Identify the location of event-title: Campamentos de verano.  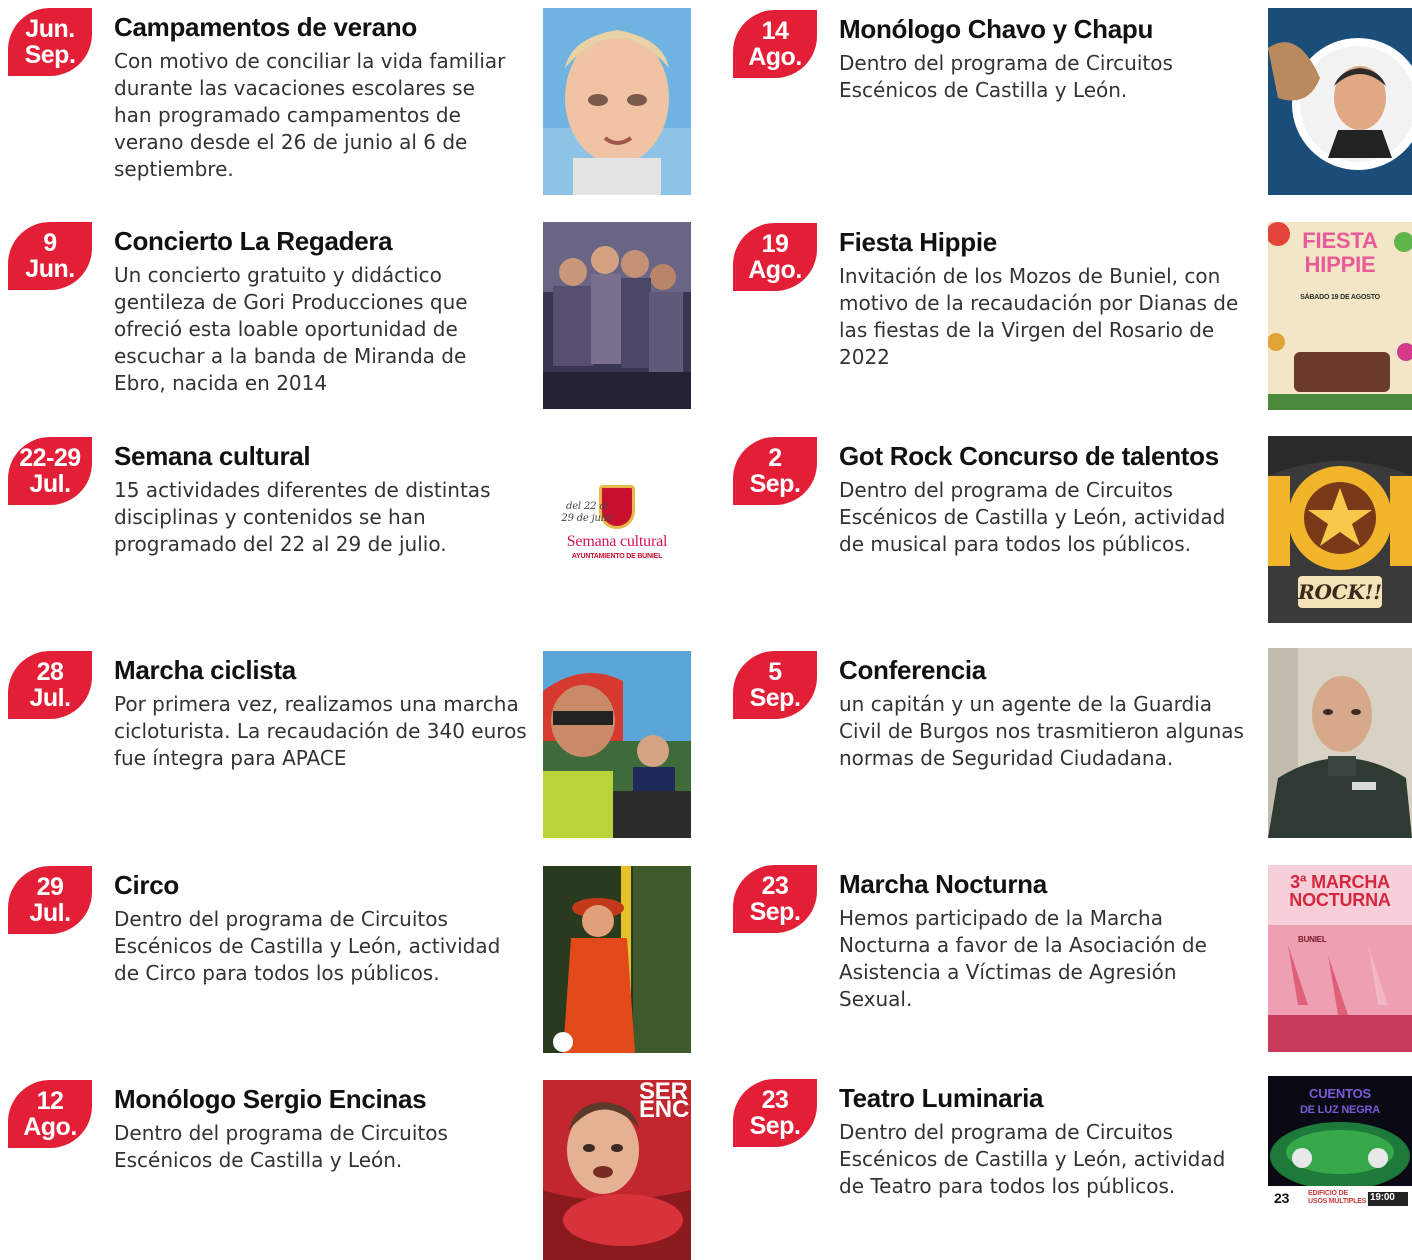
(265, 27).